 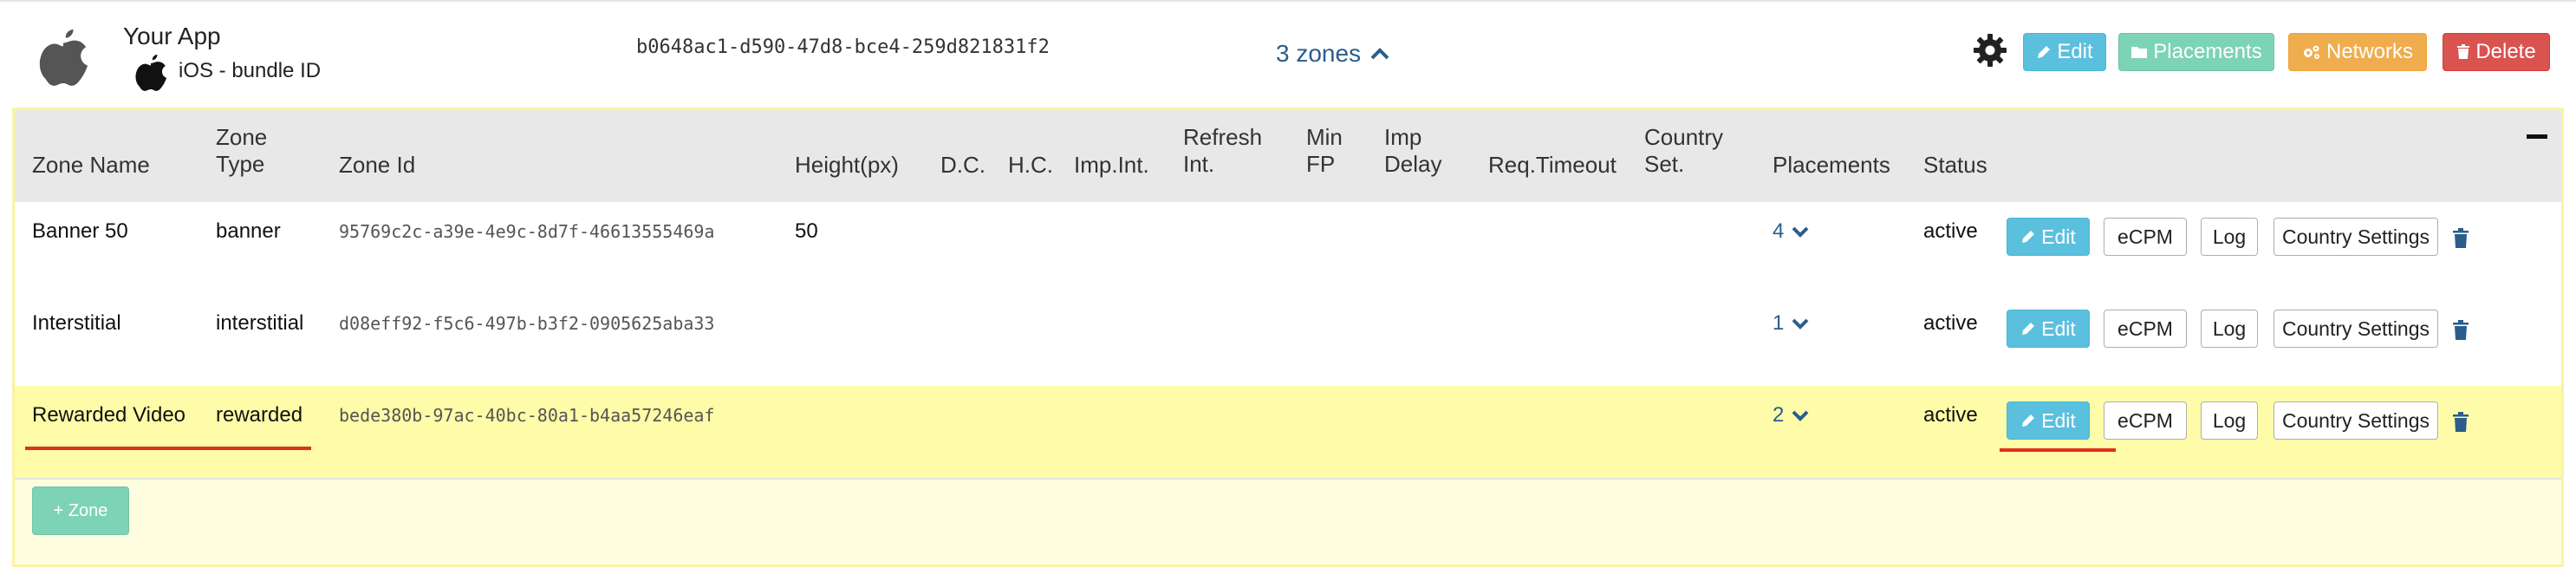 I want to click on annotation-underline-zone, so click(x=168, y=448).